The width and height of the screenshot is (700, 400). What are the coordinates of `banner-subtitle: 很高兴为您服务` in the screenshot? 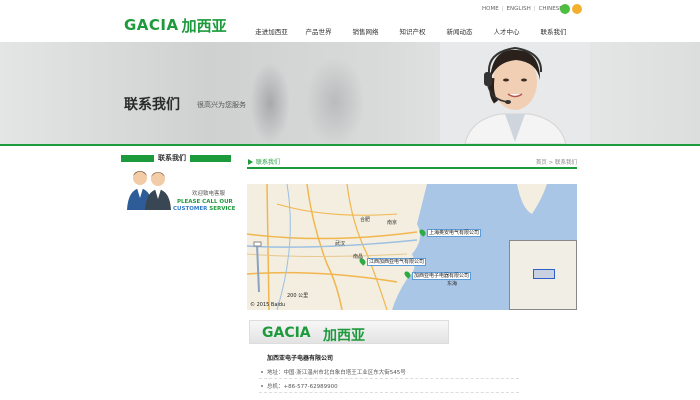 It's located at (221, 105).